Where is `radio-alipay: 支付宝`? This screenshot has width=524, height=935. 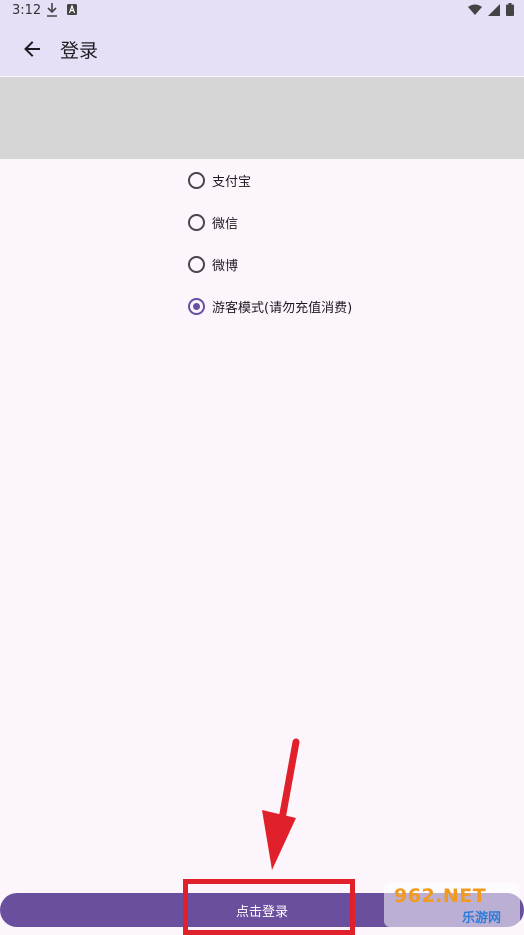
radio-alipay: 支付宝 is located at coordinates (270, 180).